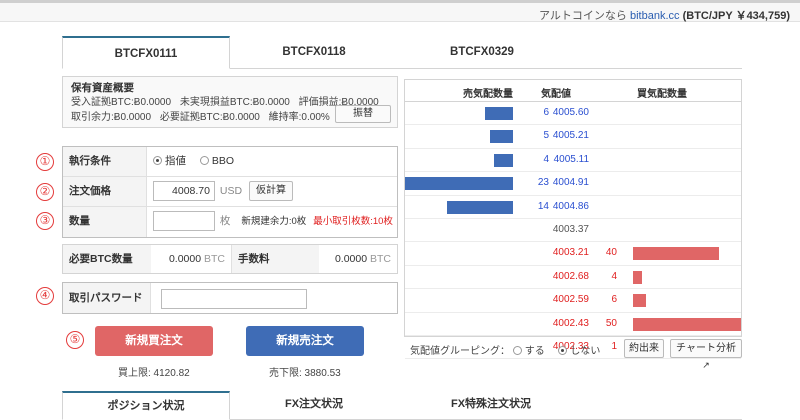  What do you see at coordinates (573, 324) in the screenshot?
I see `bid-row: 4002.43 50` at bounding box center [573, 324].